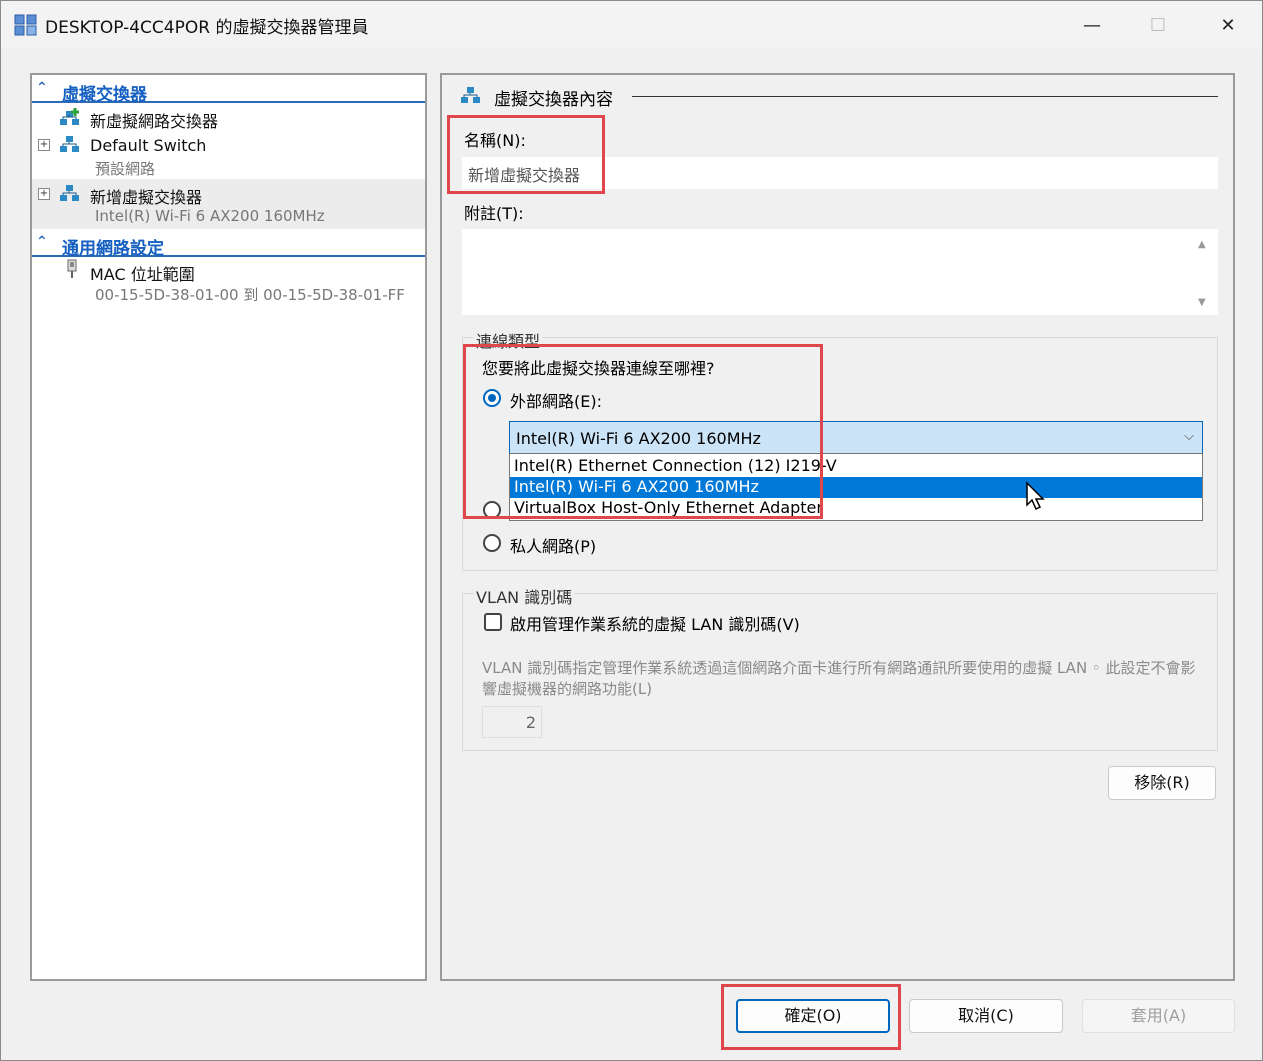  What do you see at coordinates (553, 545) in the screenshot?
I see `private-network-label: 私人網路(P)` at bounding box center [553, 545].